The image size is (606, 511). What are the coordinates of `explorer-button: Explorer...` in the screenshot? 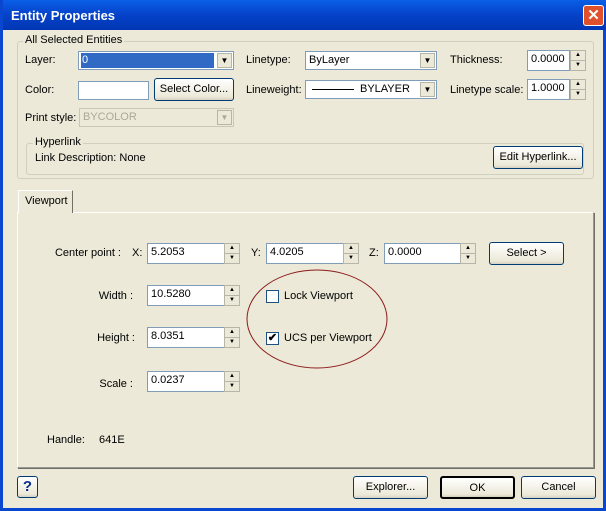 It's located at (390, 487).